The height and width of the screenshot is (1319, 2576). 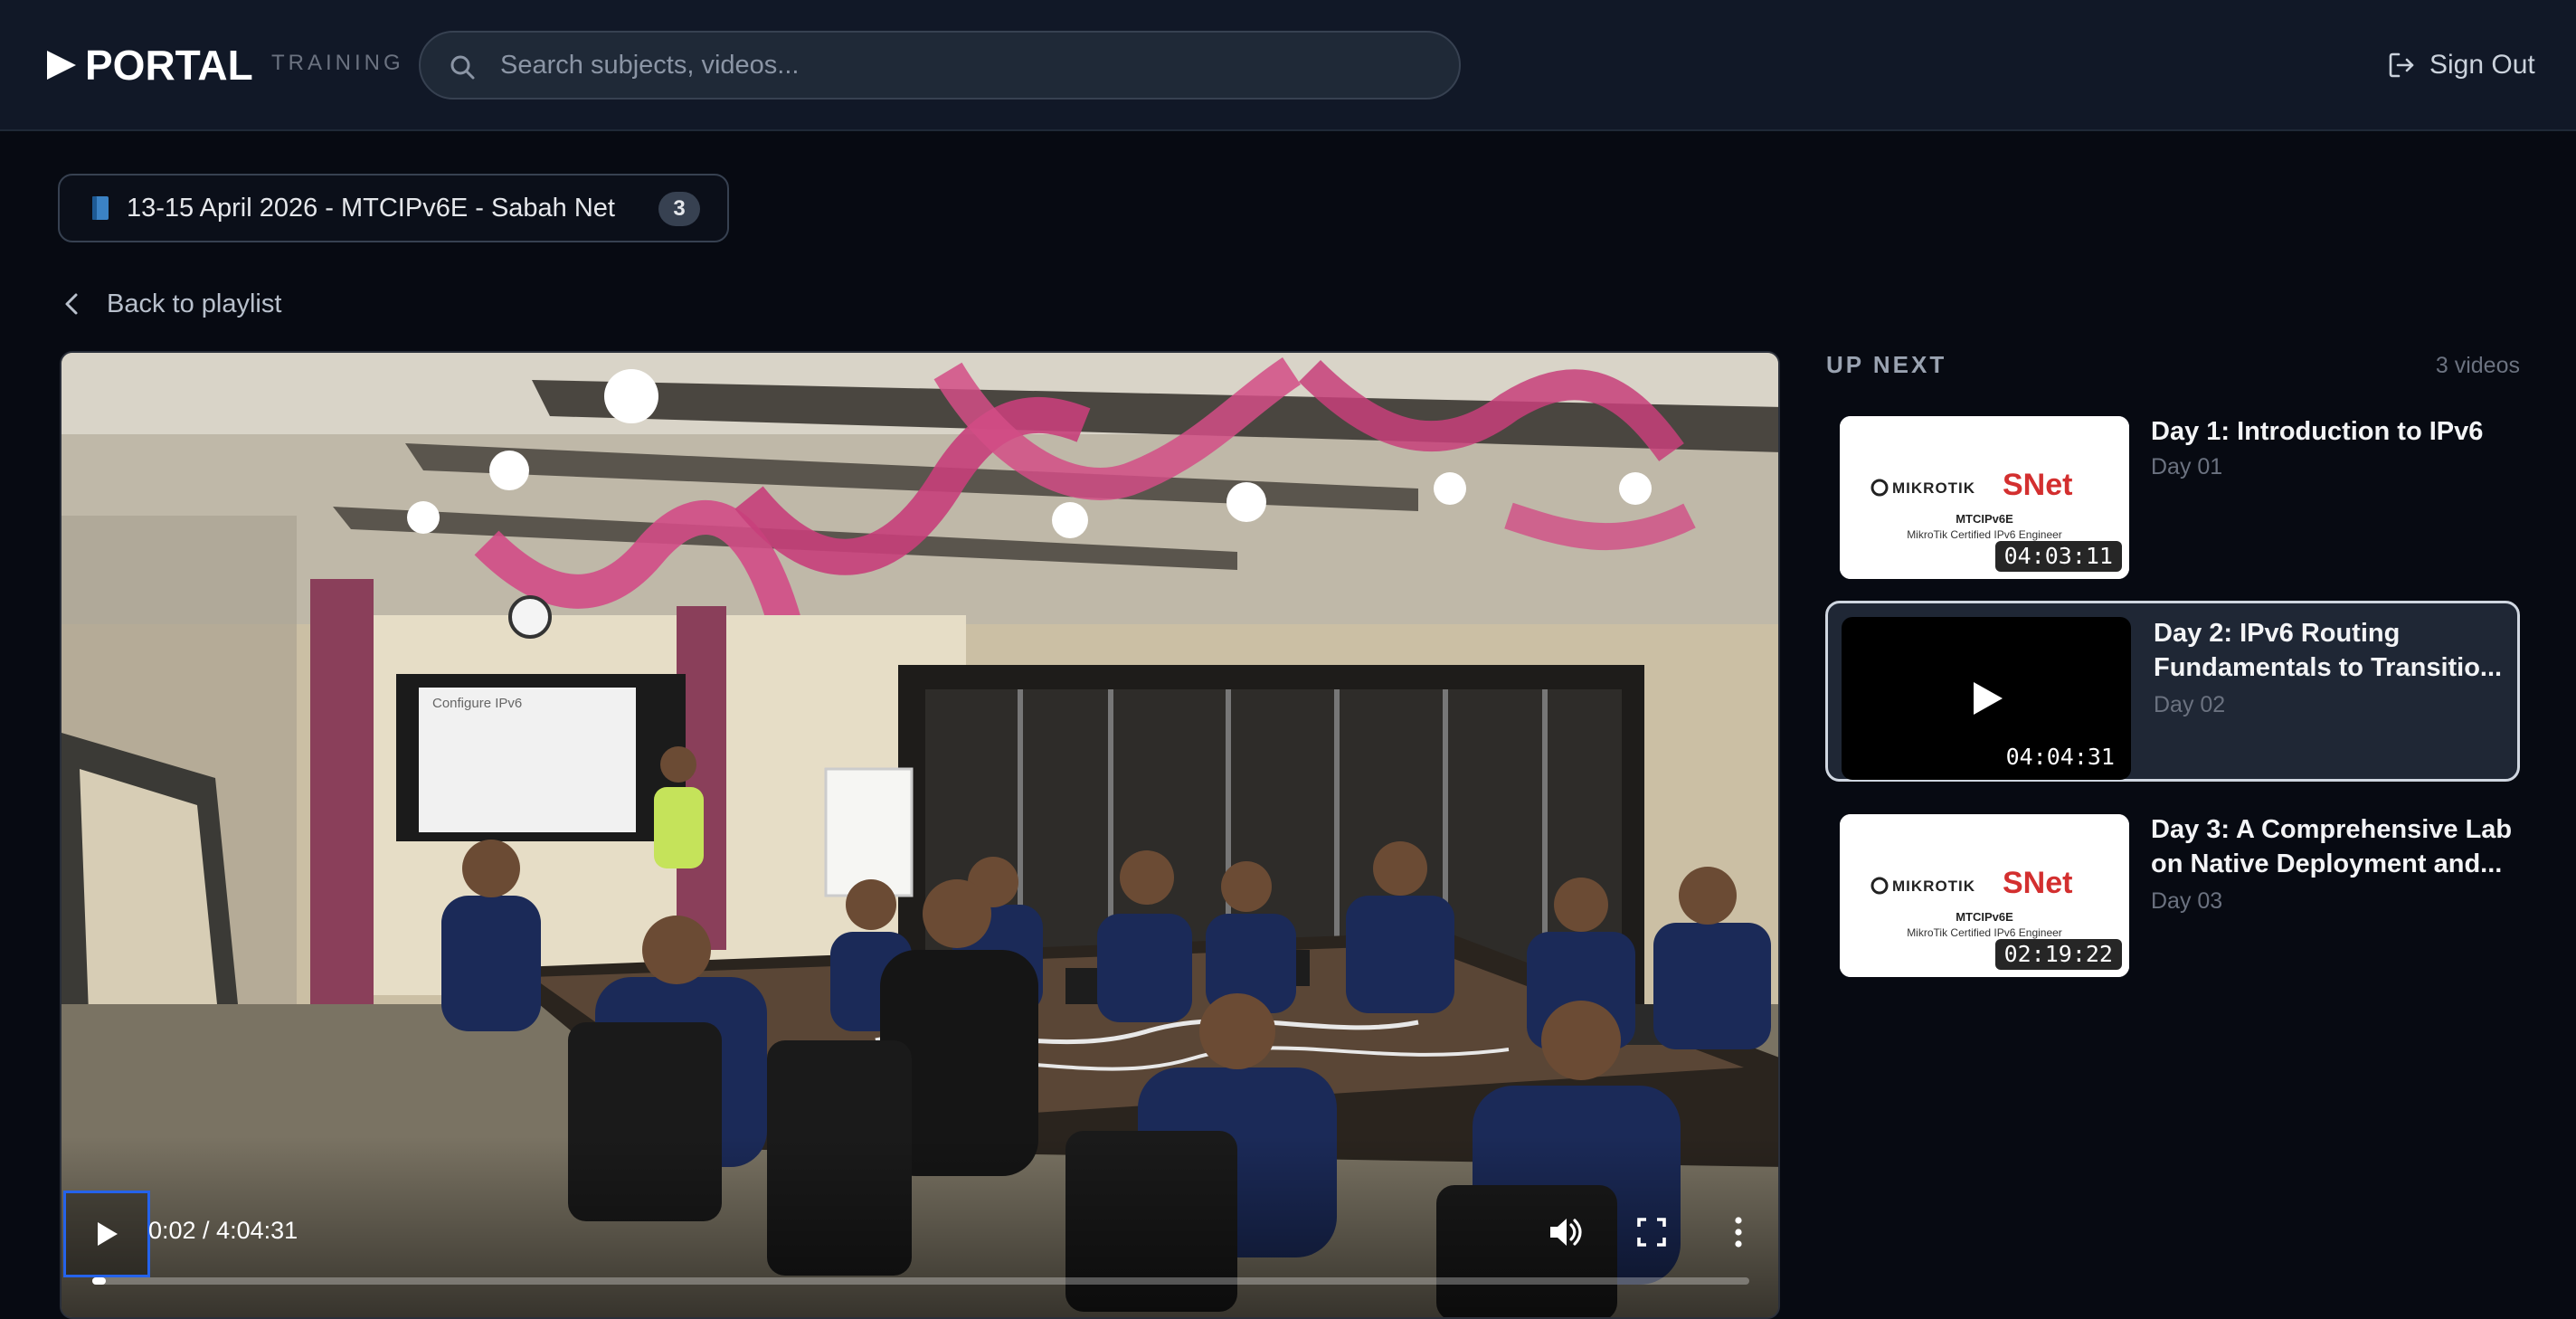 I want to click on sign-out-button: Sign Out, so click(x=2460, y=65).